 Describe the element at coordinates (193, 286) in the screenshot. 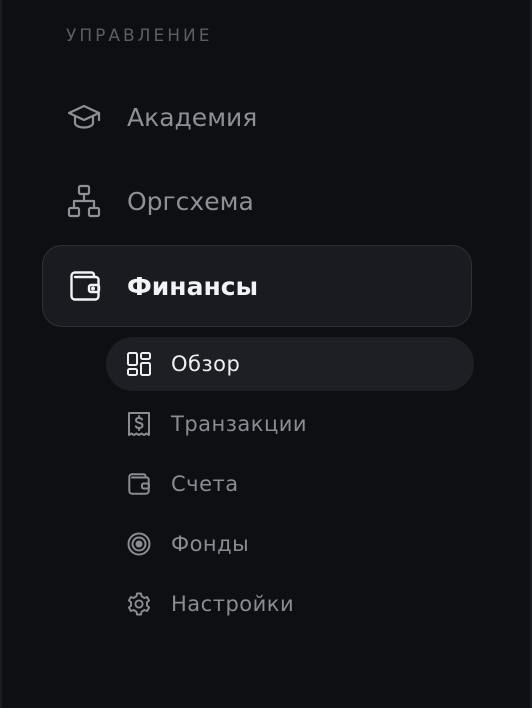

I see `sidebar-item-label: Финансы` at that location.